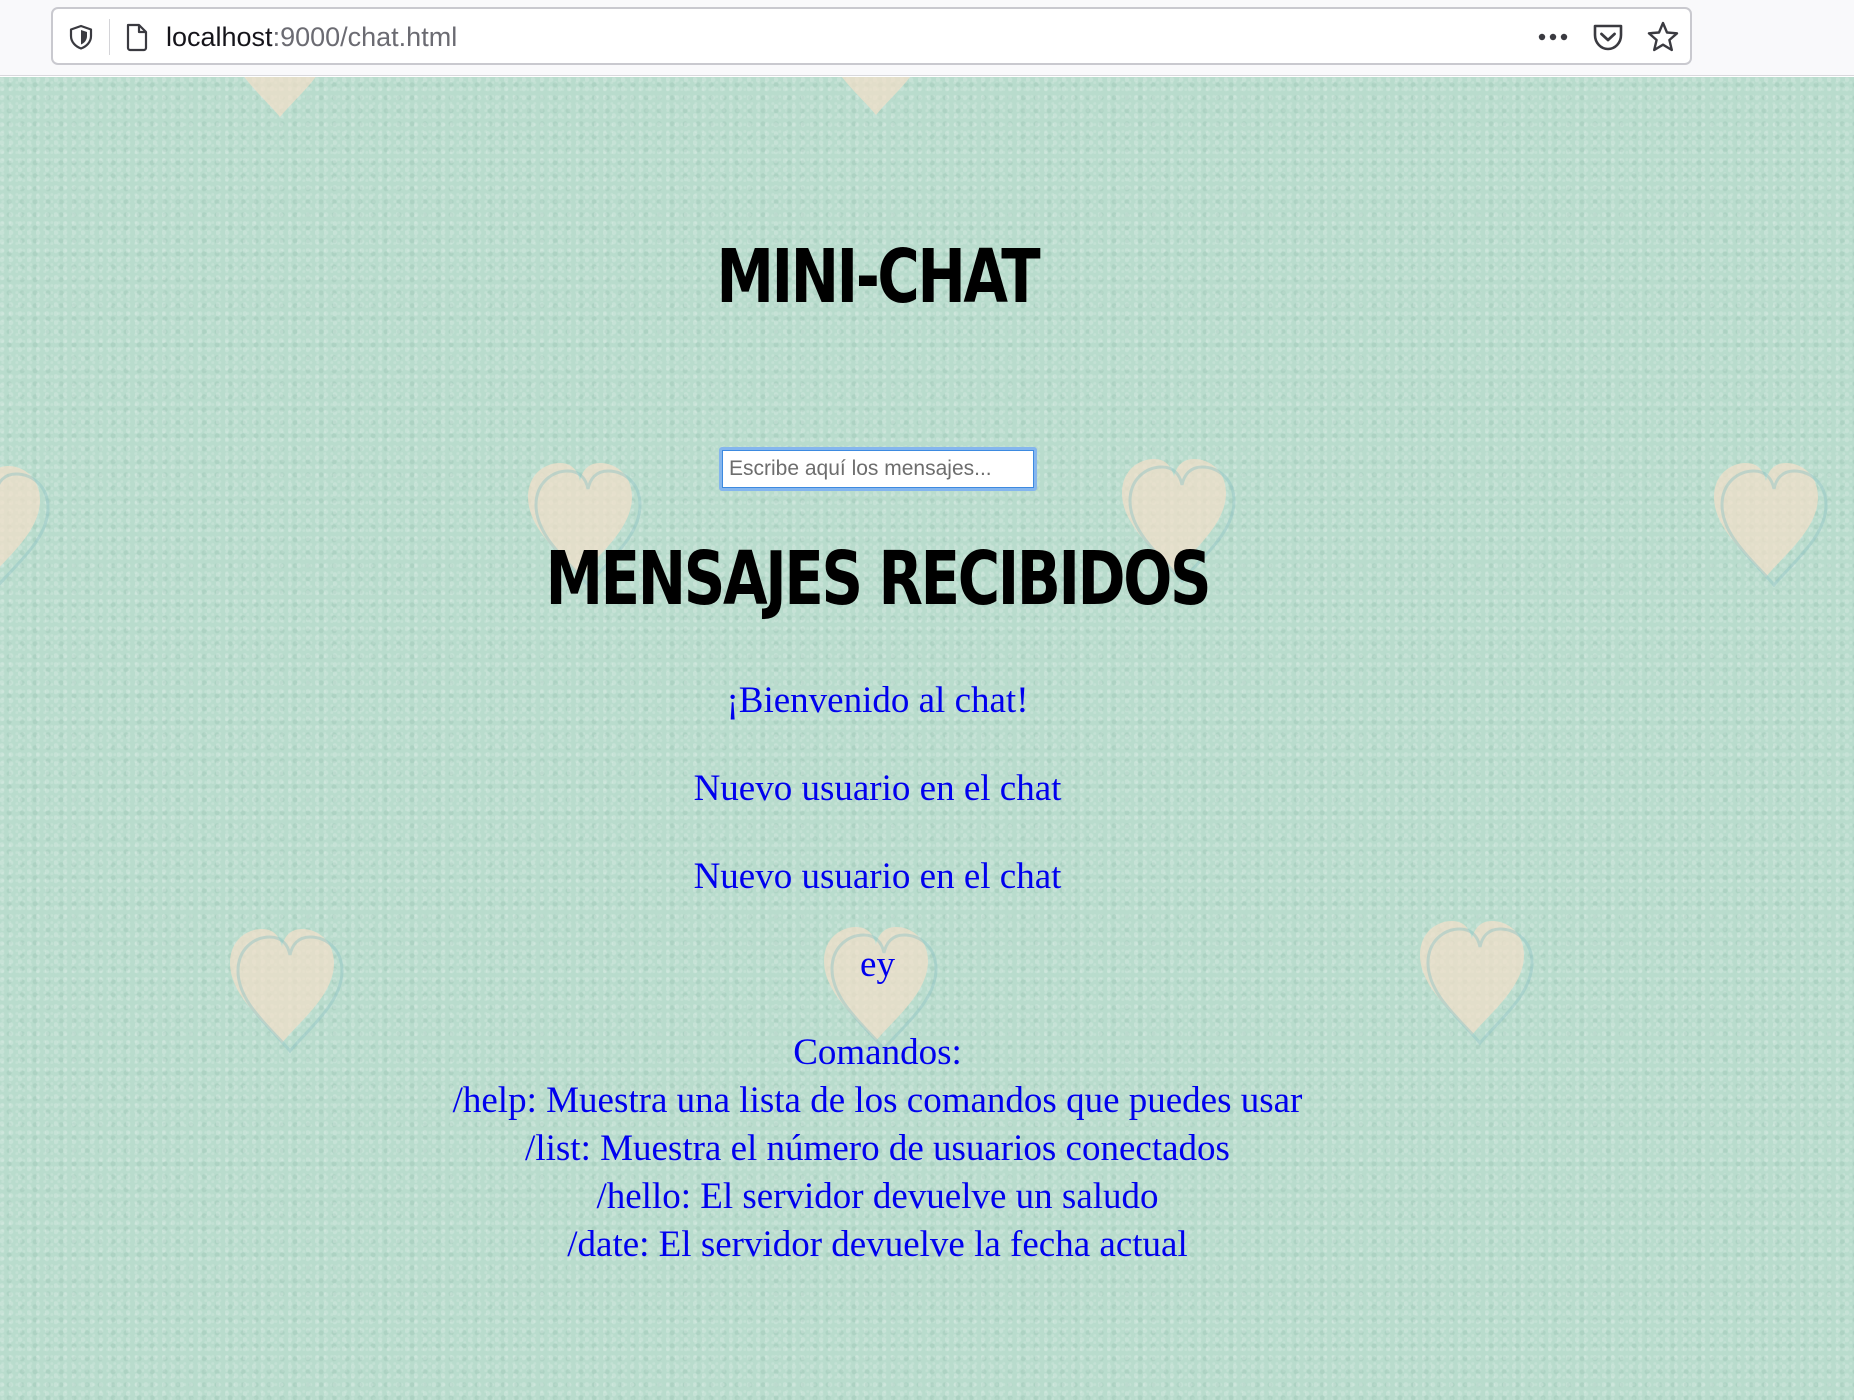  What do you see at coordinates (1663, 37) in the screenshot?
I see `bookmark-star-icon` at bounding box center [1663, 37].